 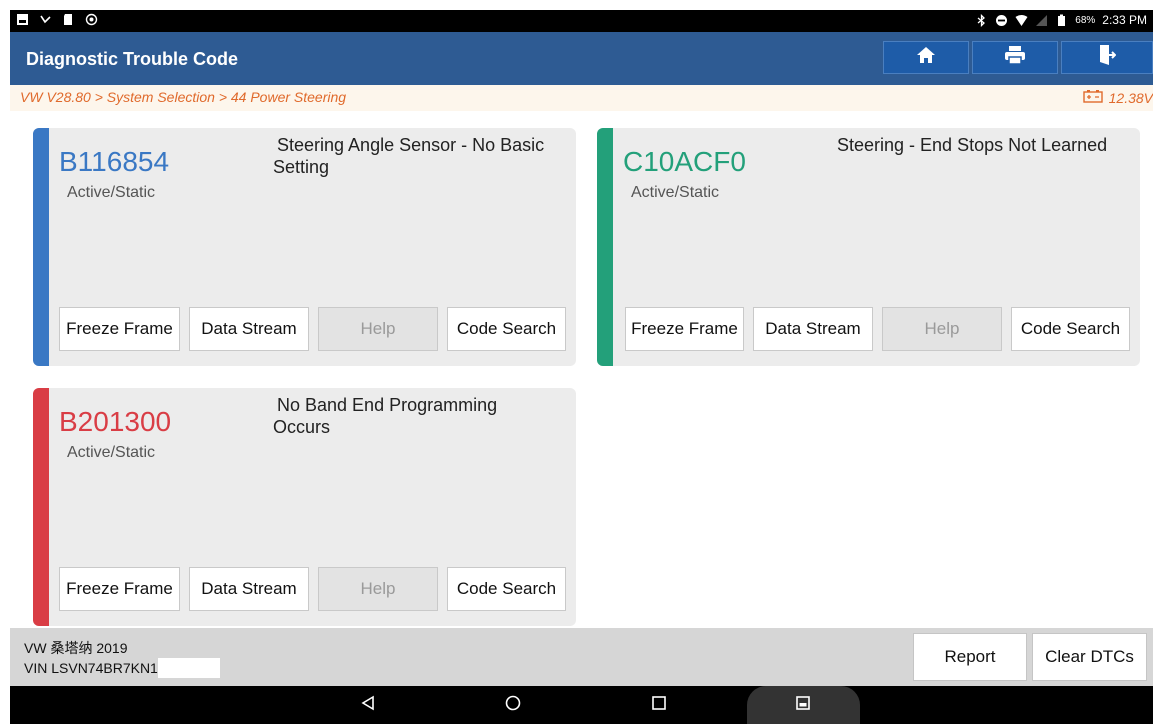 What do you see at coordinates (385, 416) in the screenshot?
I see `dtc-description: No Band End Programming Occurs` at bounding box center [385, 416].